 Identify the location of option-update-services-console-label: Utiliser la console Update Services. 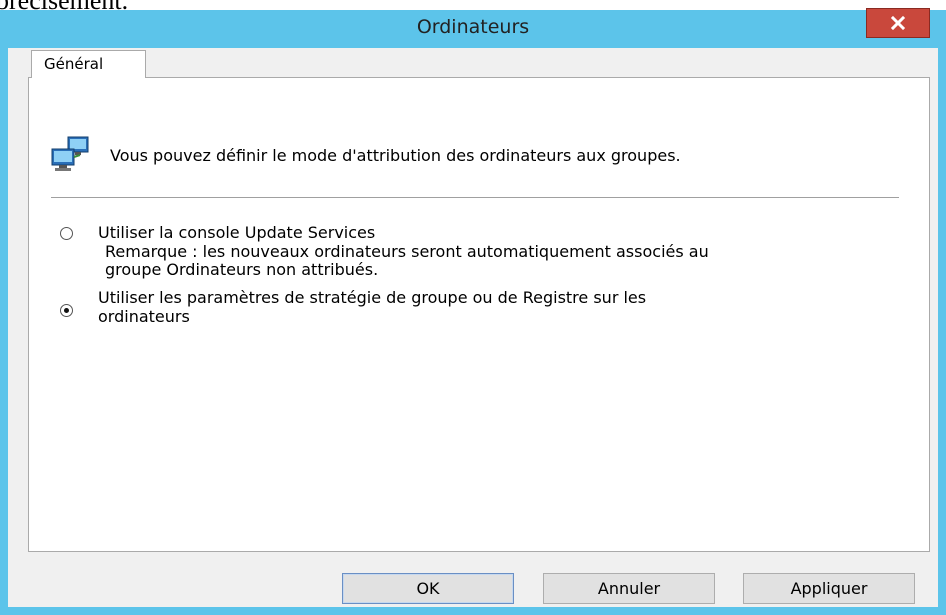
(236, 232).